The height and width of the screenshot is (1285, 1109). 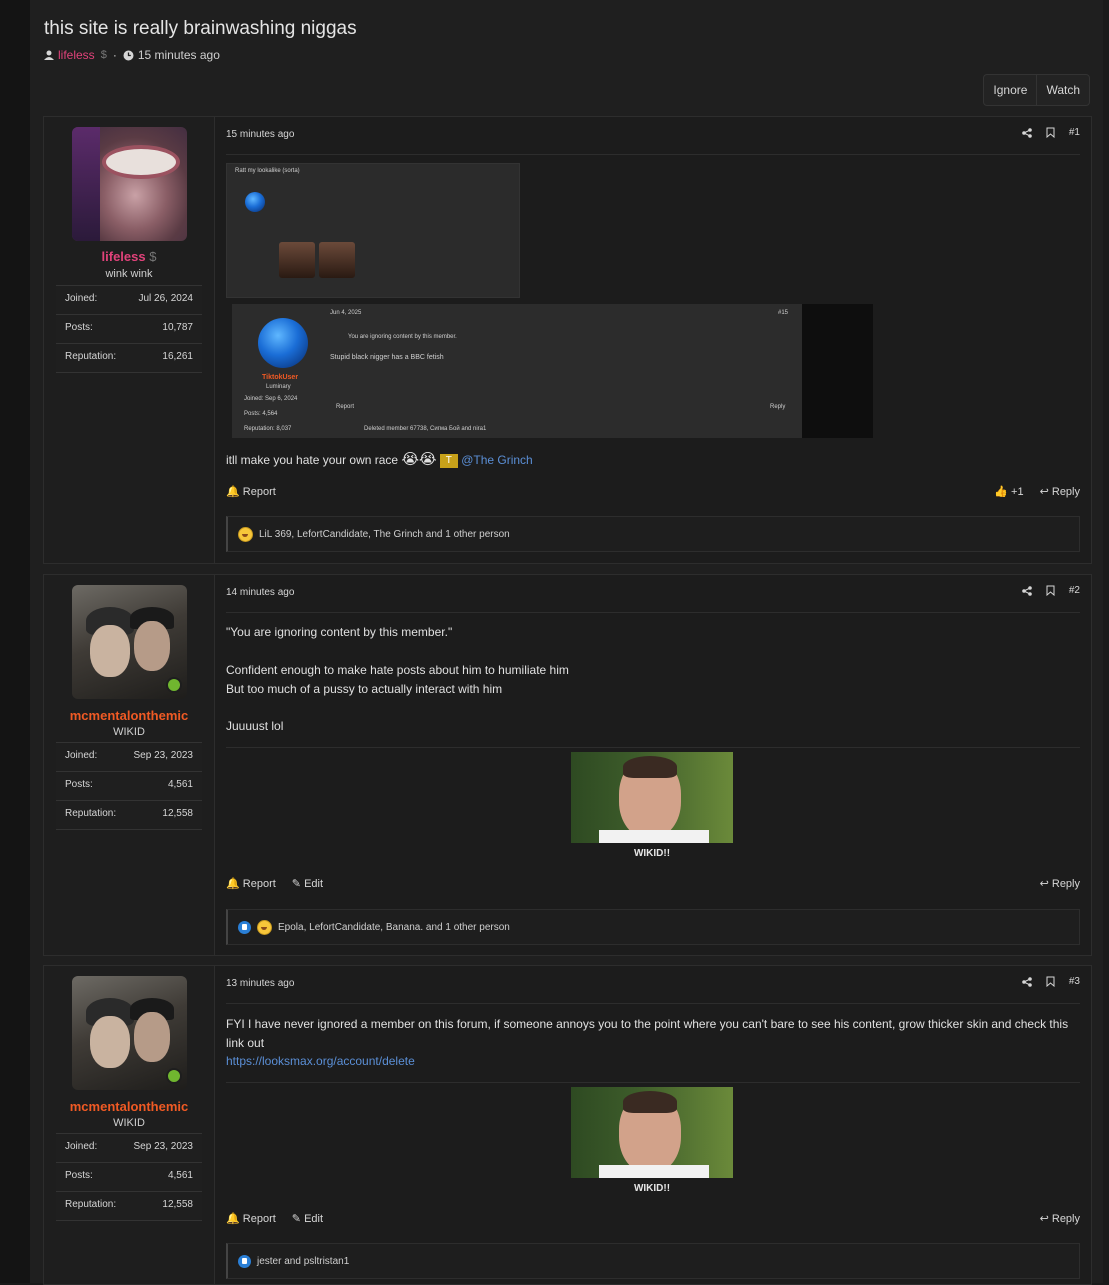 What do you see at coordinates (783, 313) in the screenshot?
I see `shot2-number: #15` at bounding box center [783, 313].